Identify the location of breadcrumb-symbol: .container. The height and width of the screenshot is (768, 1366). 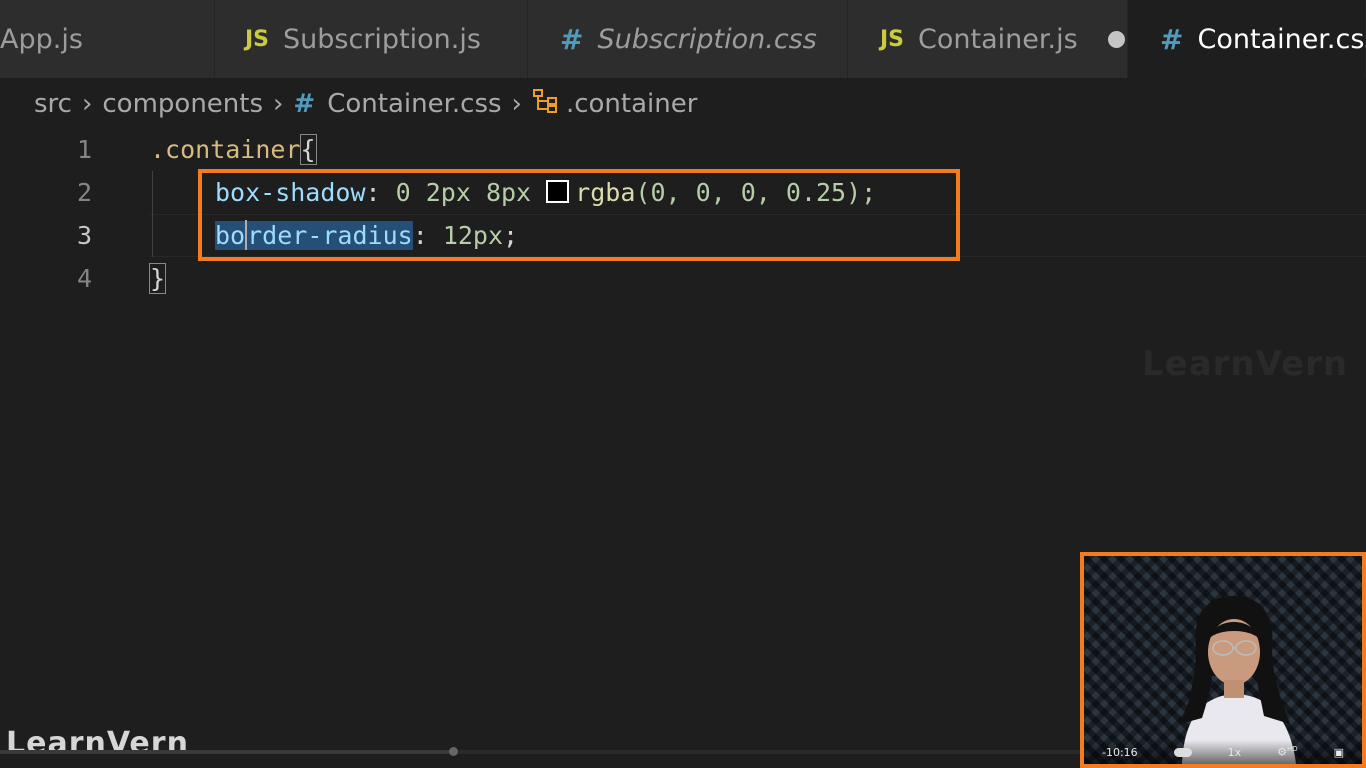
(631, 104).